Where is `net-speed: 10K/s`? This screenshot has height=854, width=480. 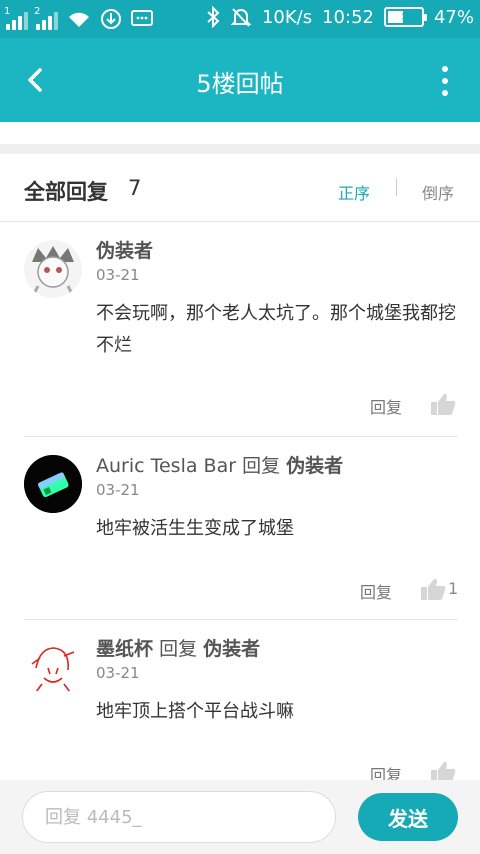 net-speed: 10K/s is located at coordinates (287, 17).